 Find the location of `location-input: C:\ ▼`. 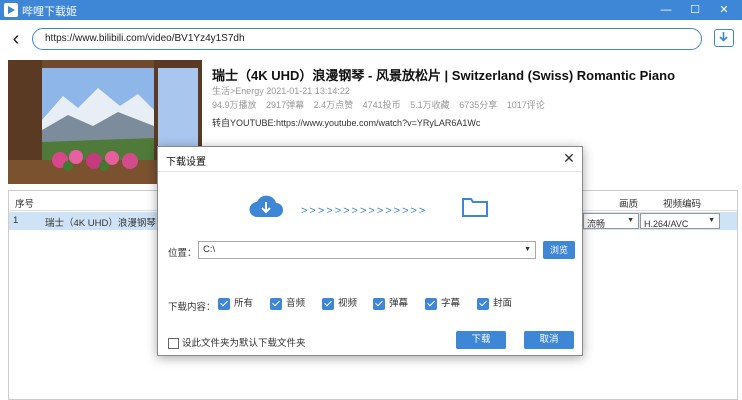

location-input: C:\ ▼ is located at coordinates (367, 250).